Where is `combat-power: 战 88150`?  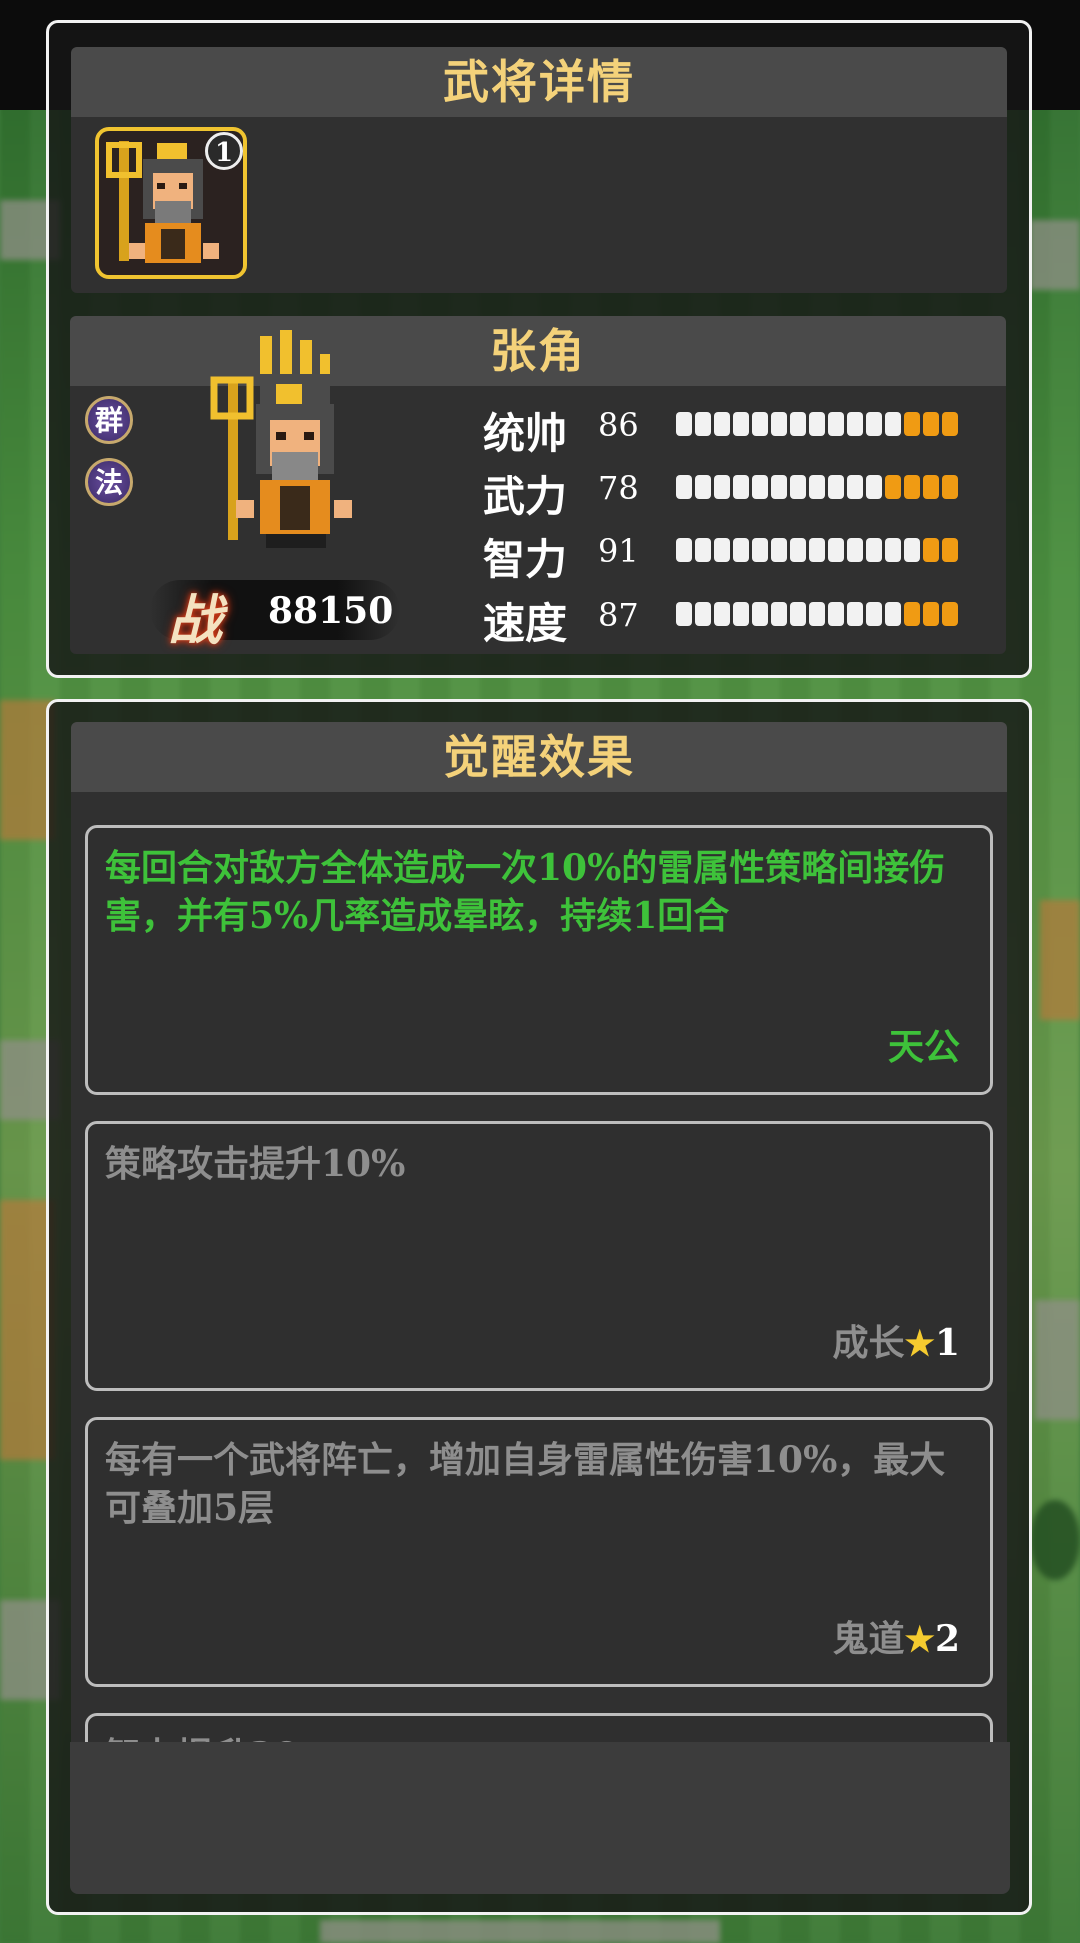
combat-power: 战 88150 is located at coordinates (275, 616).